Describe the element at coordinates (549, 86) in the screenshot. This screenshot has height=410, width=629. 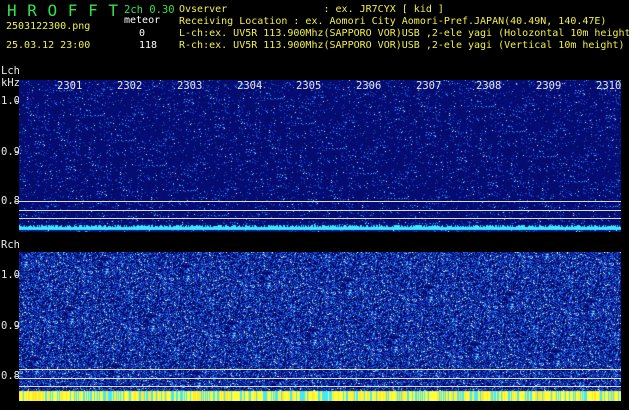
I see `xtick-2309: 2309` at that location.